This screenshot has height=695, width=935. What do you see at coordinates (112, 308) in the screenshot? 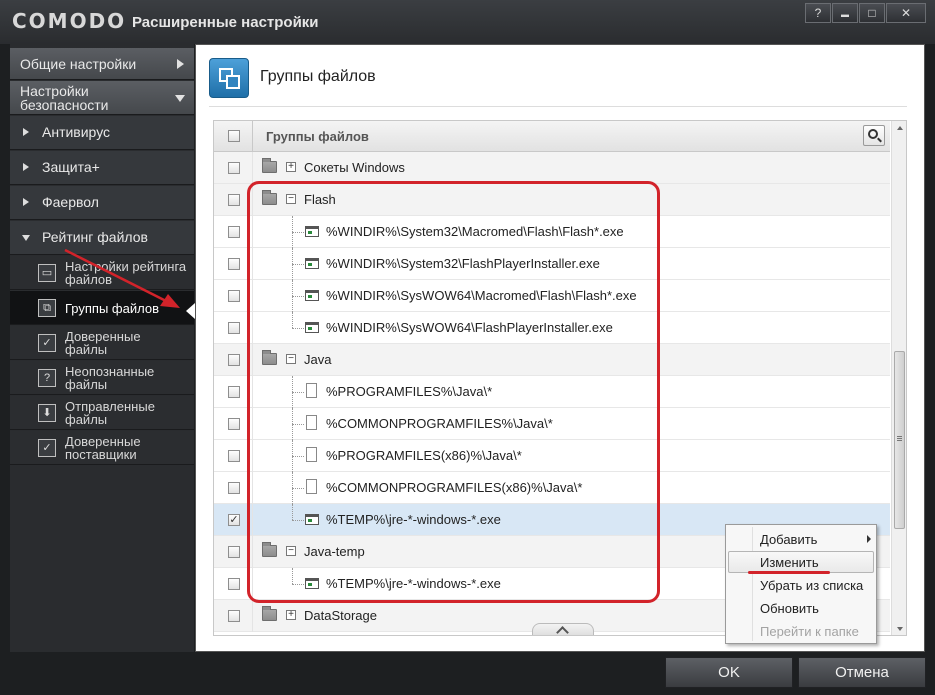
I see `sidebar-item-label: Группы файлов` at bounding box center [112, 308].